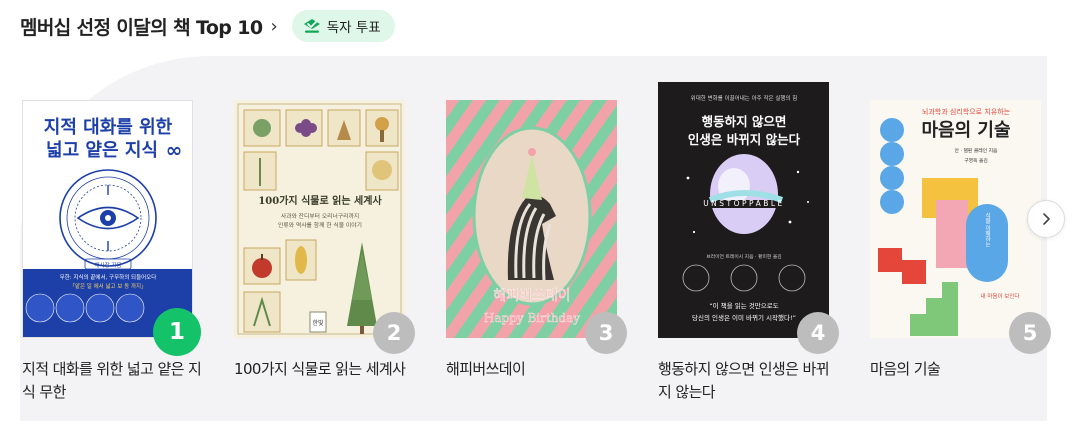  Describe the element at coordinates (141, 26) in the screenshot. I see `section-title: 멤버십 선정 이달의 책 Top 10` at that location.